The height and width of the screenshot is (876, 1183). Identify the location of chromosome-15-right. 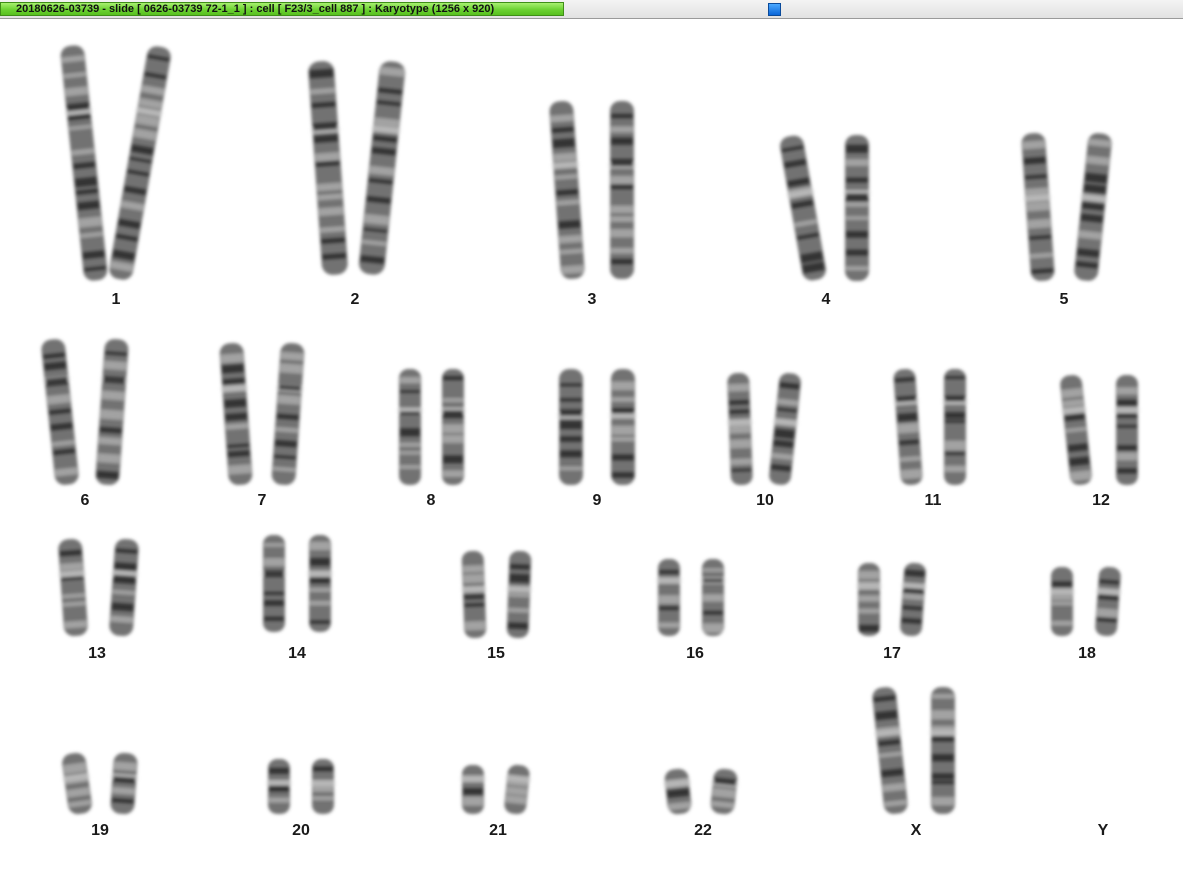
(518, 594).